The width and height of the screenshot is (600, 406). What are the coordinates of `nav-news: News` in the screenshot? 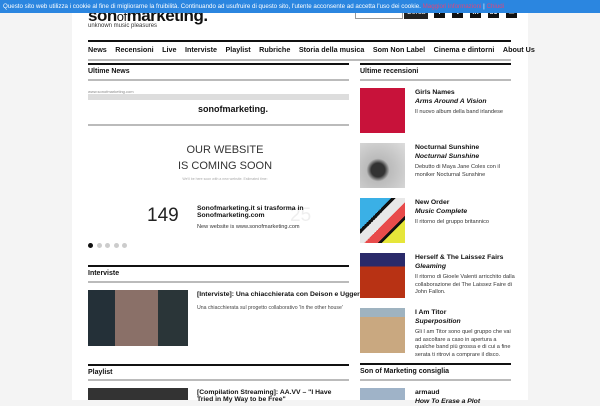 It's located at (97, 49).